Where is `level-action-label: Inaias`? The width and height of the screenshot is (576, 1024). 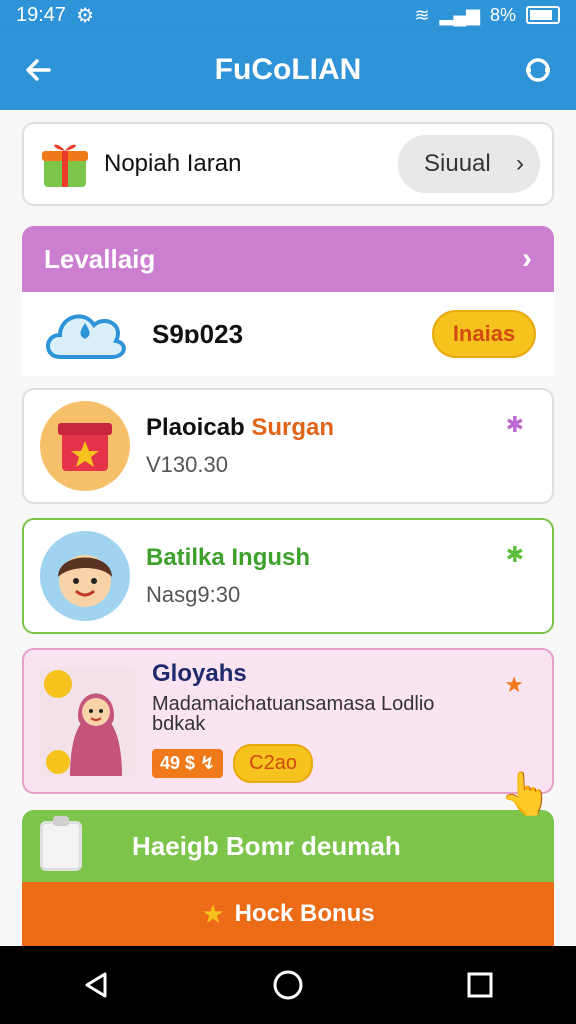
level-action-label: Inaias is located at coordinates (484, 333).